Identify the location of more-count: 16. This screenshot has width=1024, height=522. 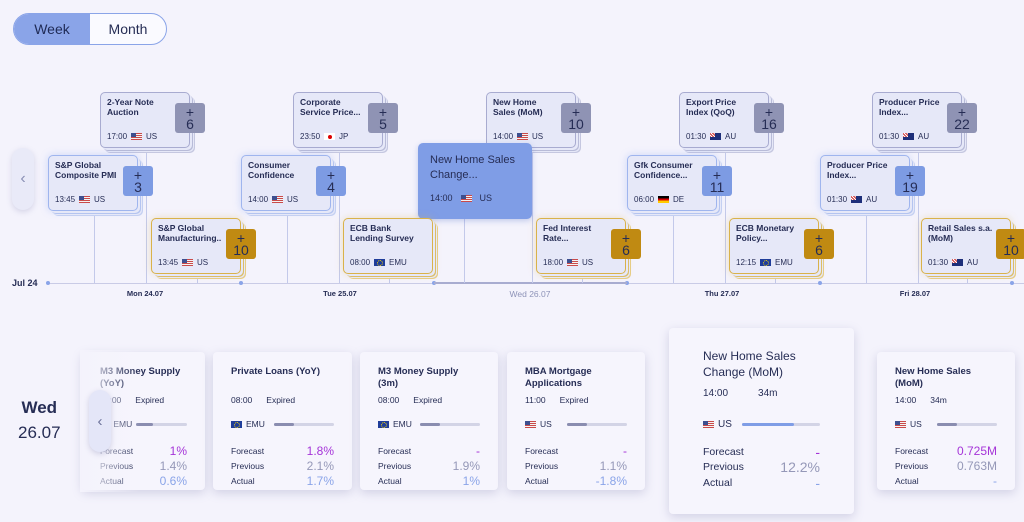
(769, 124).